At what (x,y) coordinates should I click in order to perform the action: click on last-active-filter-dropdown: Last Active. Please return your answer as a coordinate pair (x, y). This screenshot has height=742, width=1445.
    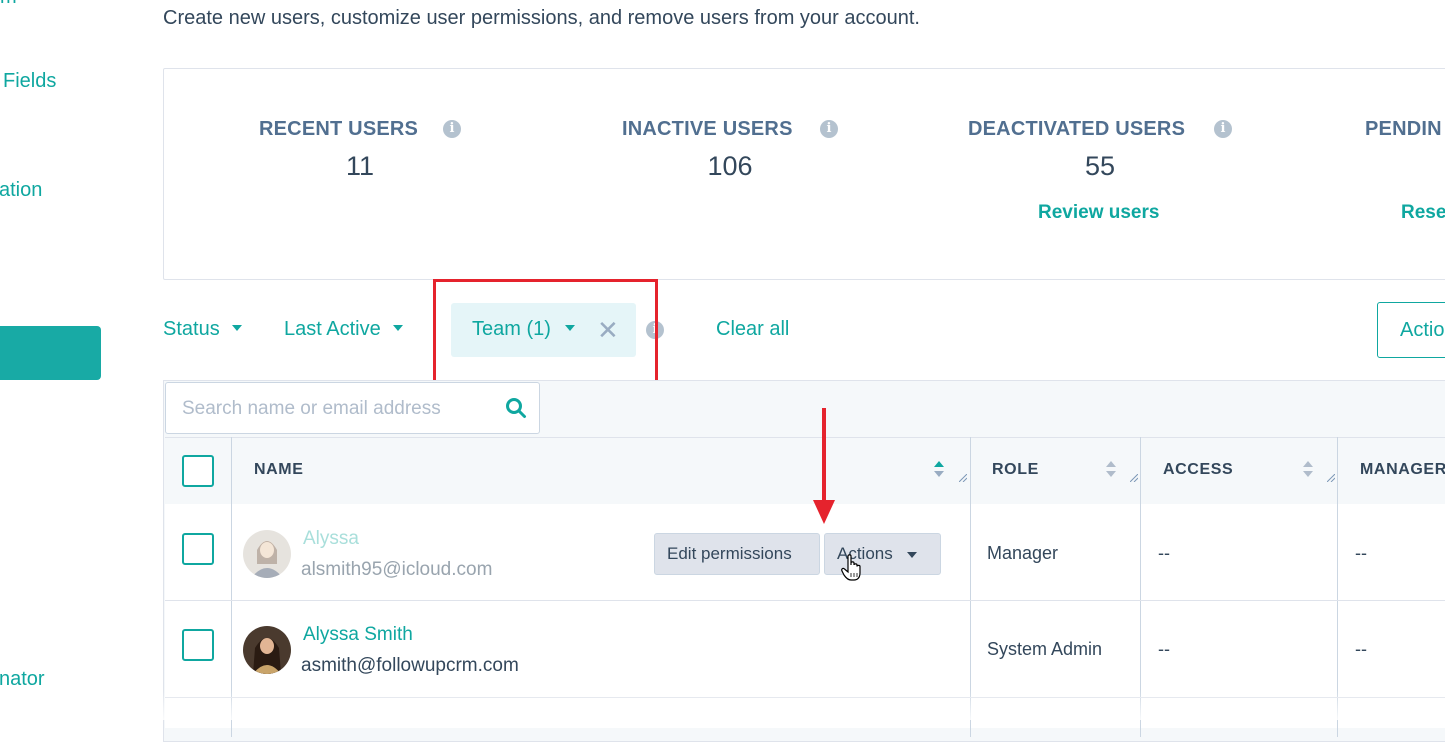
    Looking at the image, I should click on (343, 329).